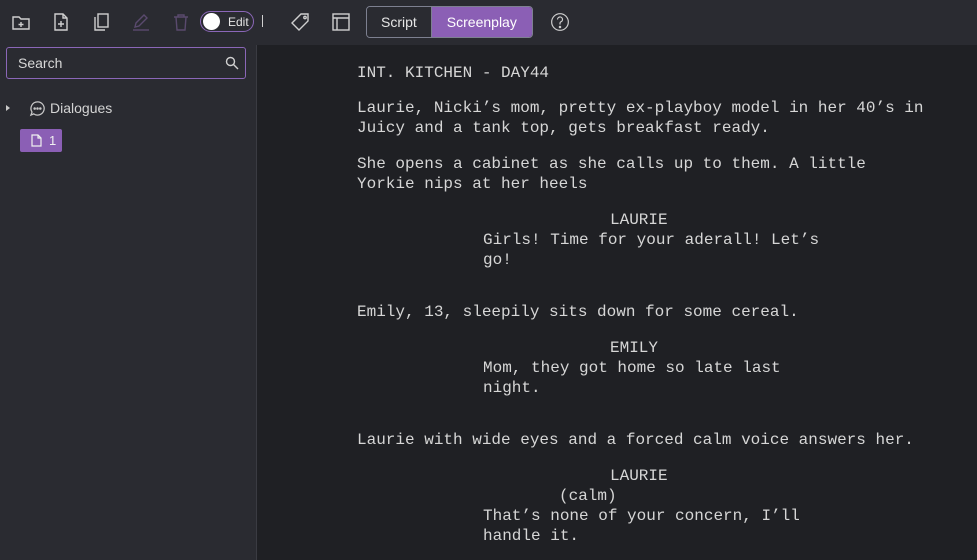 The image size is (977, 560). Describe the element at coordinates (112, 63) in the screenshot. I see `search-input` at that location.